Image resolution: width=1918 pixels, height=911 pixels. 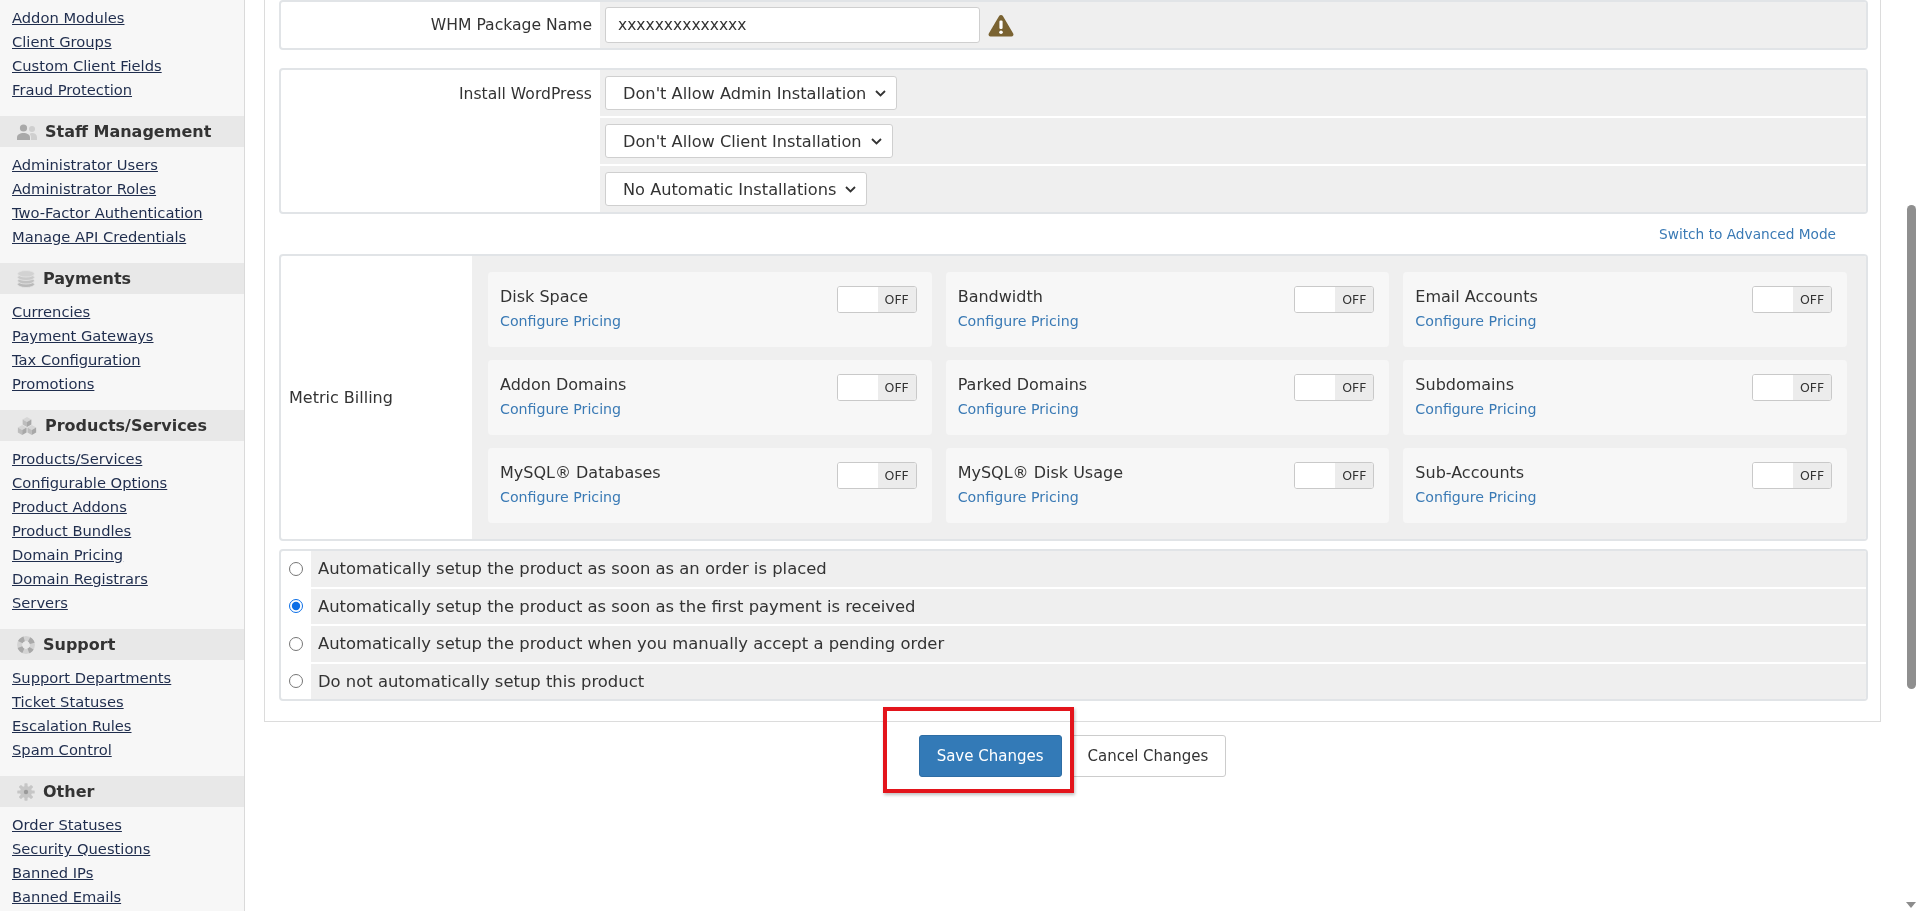 I want to click on sidebar-link: Administrator Roles, so click(x=84, y=188).